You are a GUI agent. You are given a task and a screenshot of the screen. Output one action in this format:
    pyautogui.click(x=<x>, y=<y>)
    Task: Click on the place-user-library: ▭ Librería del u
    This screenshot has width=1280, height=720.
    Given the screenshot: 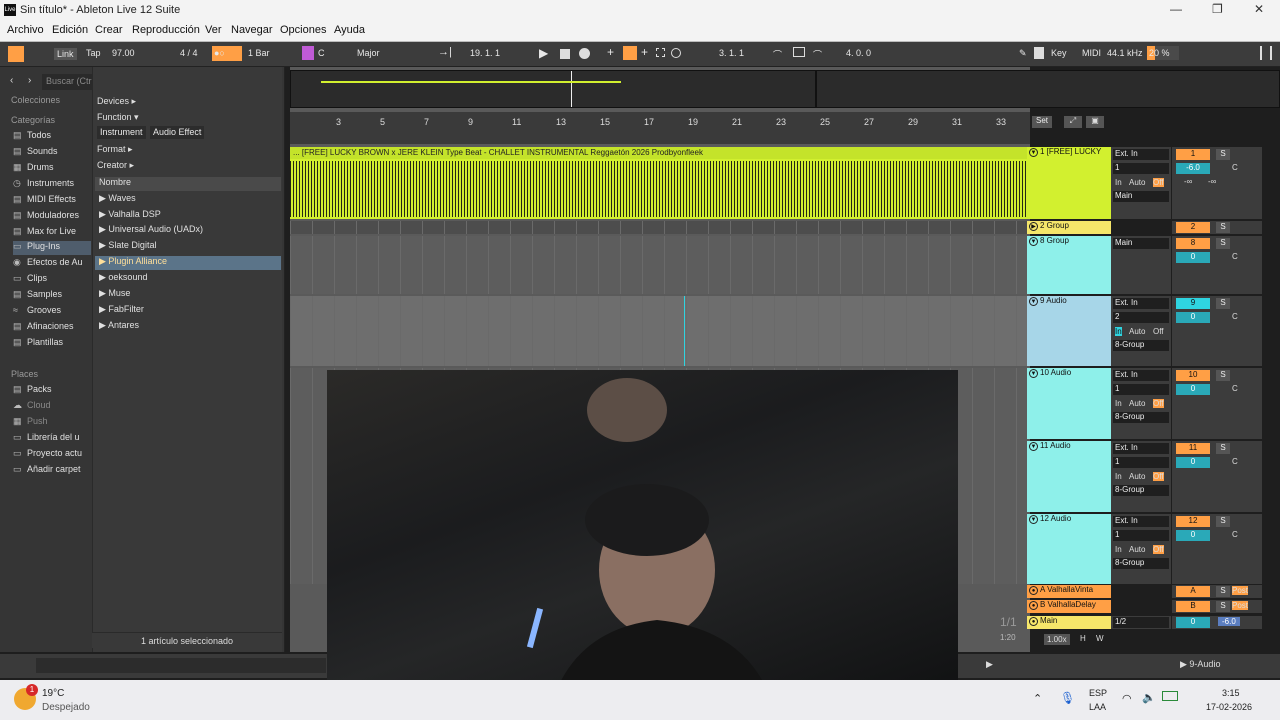 What is the action you would take?
    pyautogui.click(x=46, y=439)
    